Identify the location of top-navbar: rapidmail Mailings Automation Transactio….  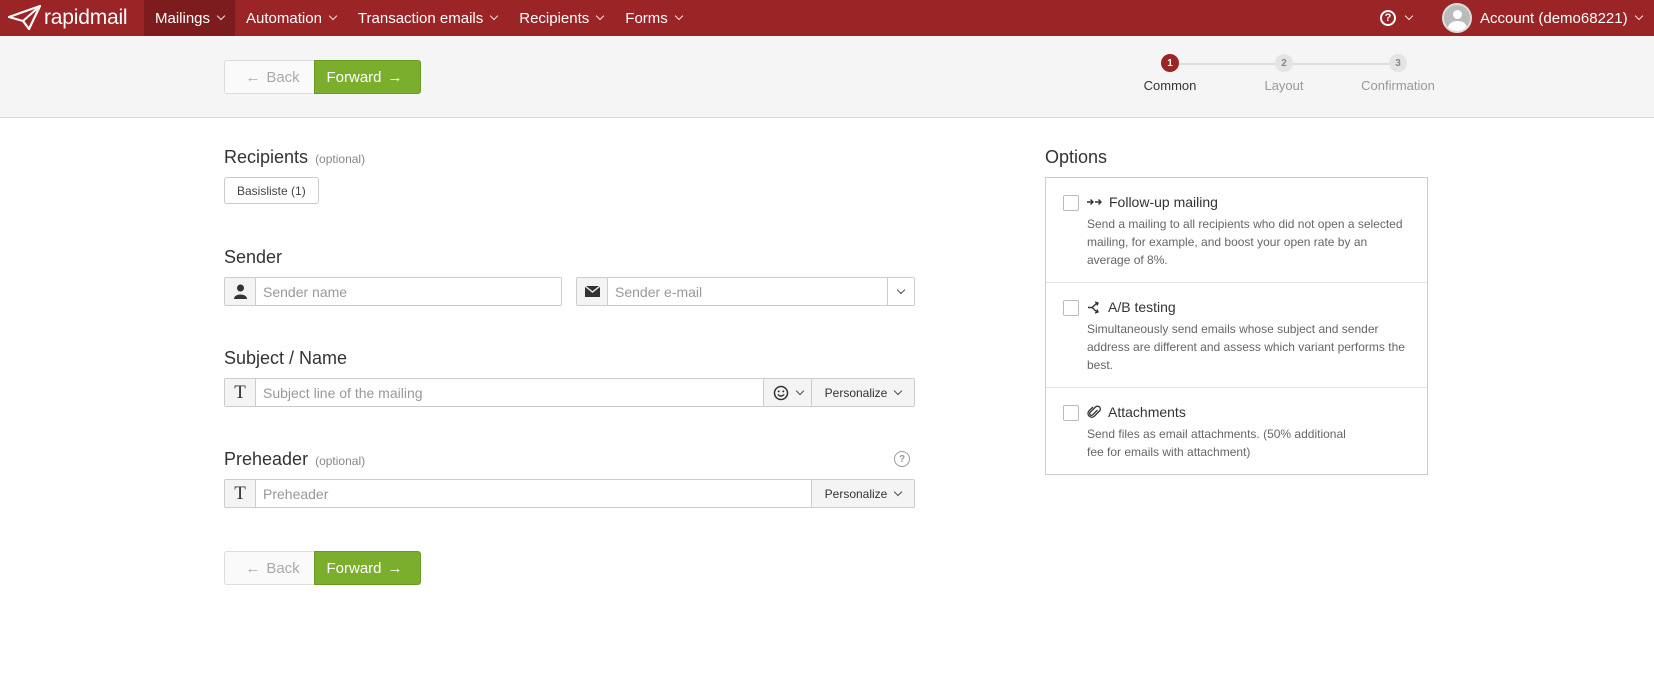
(827, 18).